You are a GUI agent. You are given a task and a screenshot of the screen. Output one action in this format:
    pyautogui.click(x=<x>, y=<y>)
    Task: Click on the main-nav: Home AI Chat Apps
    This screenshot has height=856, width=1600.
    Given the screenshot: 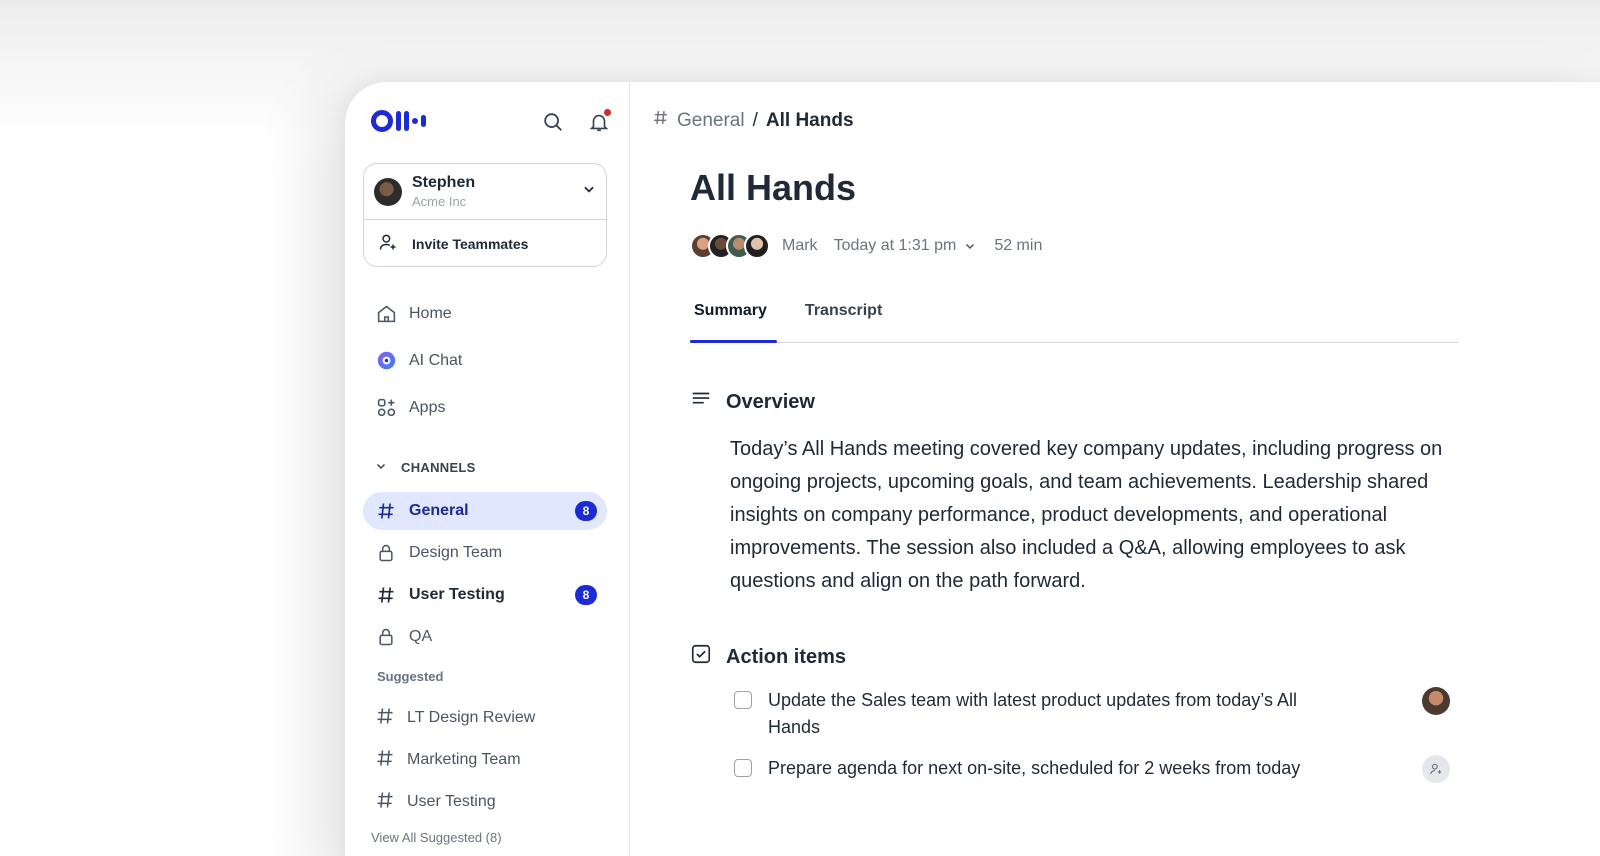 What is the action you would take?
    pyautogui.click(x=485, y=360)
    